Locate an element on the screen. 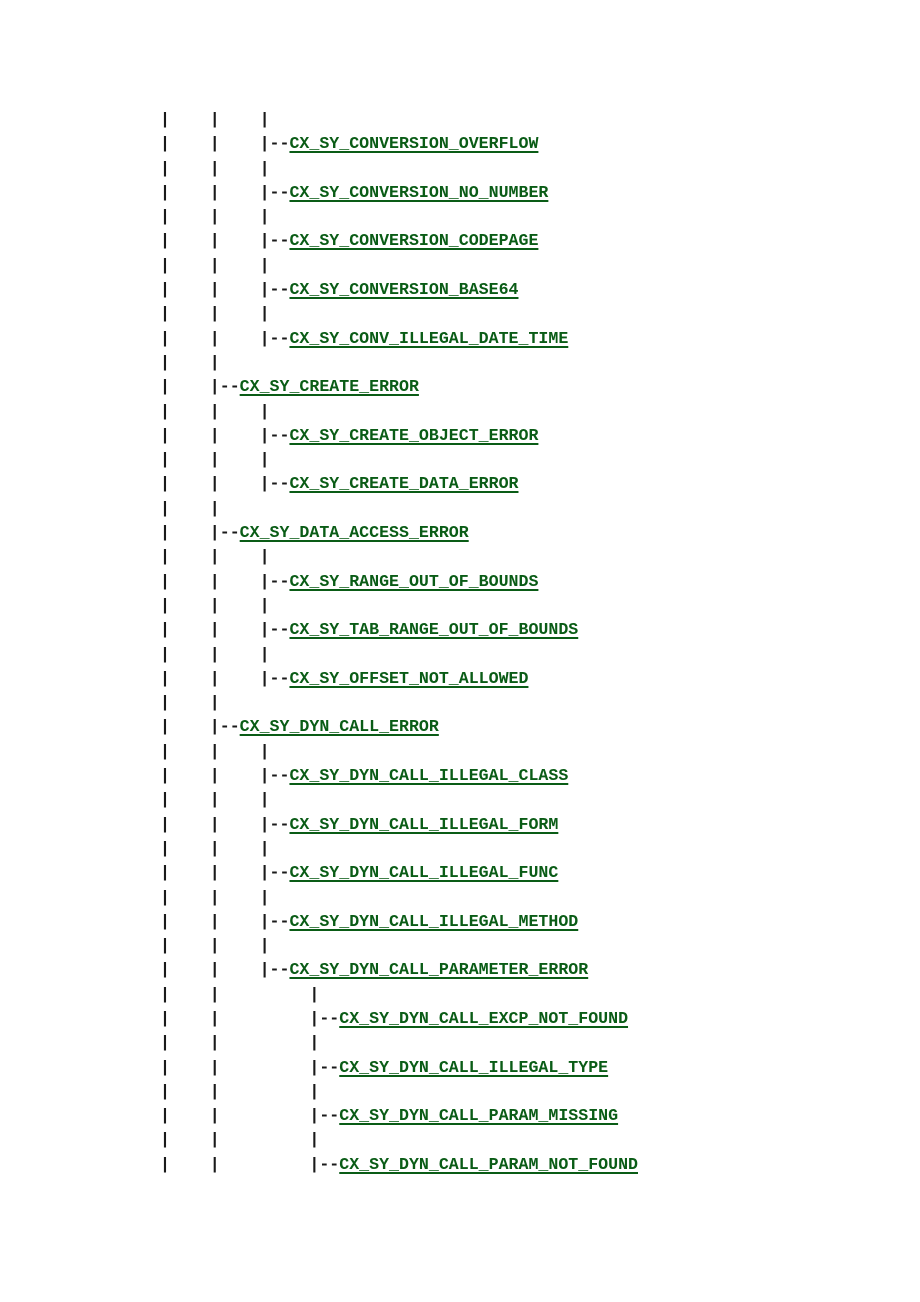  exception-class-link: CX_SY_CREATE_OBJECT_ERROR is located at coordinates (413, 435).